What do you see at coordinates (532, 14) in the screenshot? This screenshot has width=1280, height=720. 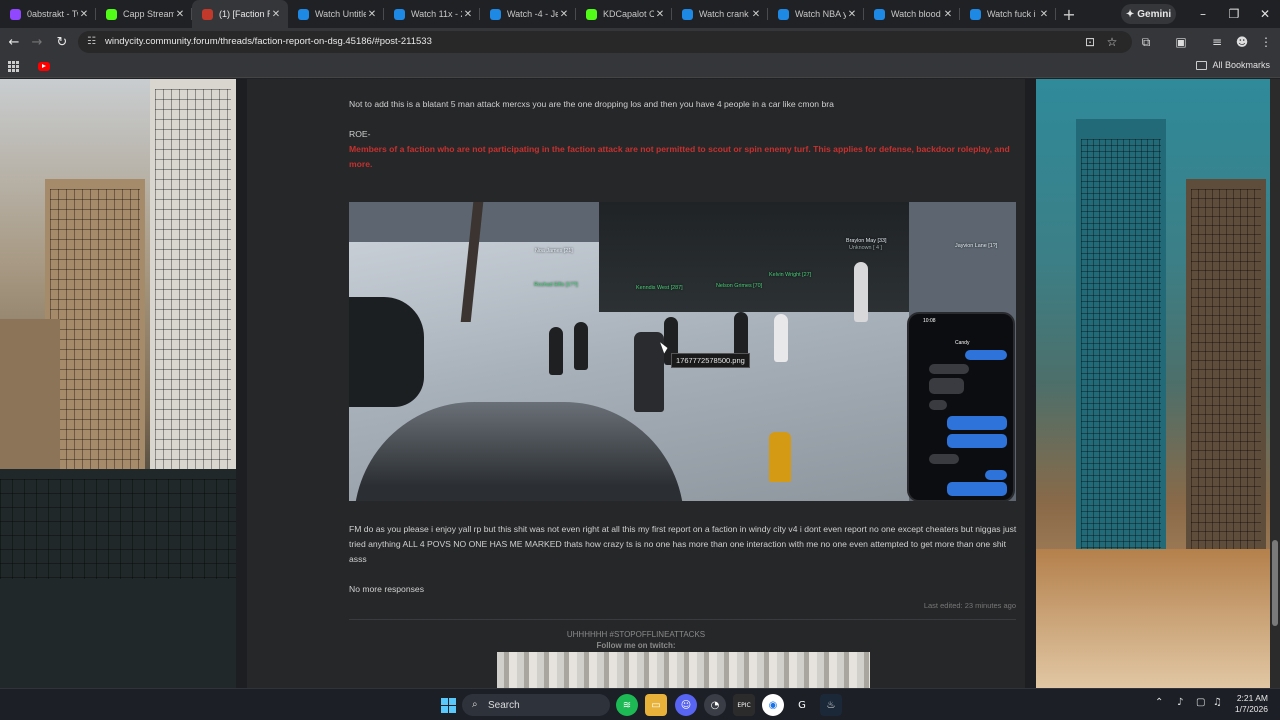 I see `tab-title: Watch -4 - Je` at bounding box center [532, 14].